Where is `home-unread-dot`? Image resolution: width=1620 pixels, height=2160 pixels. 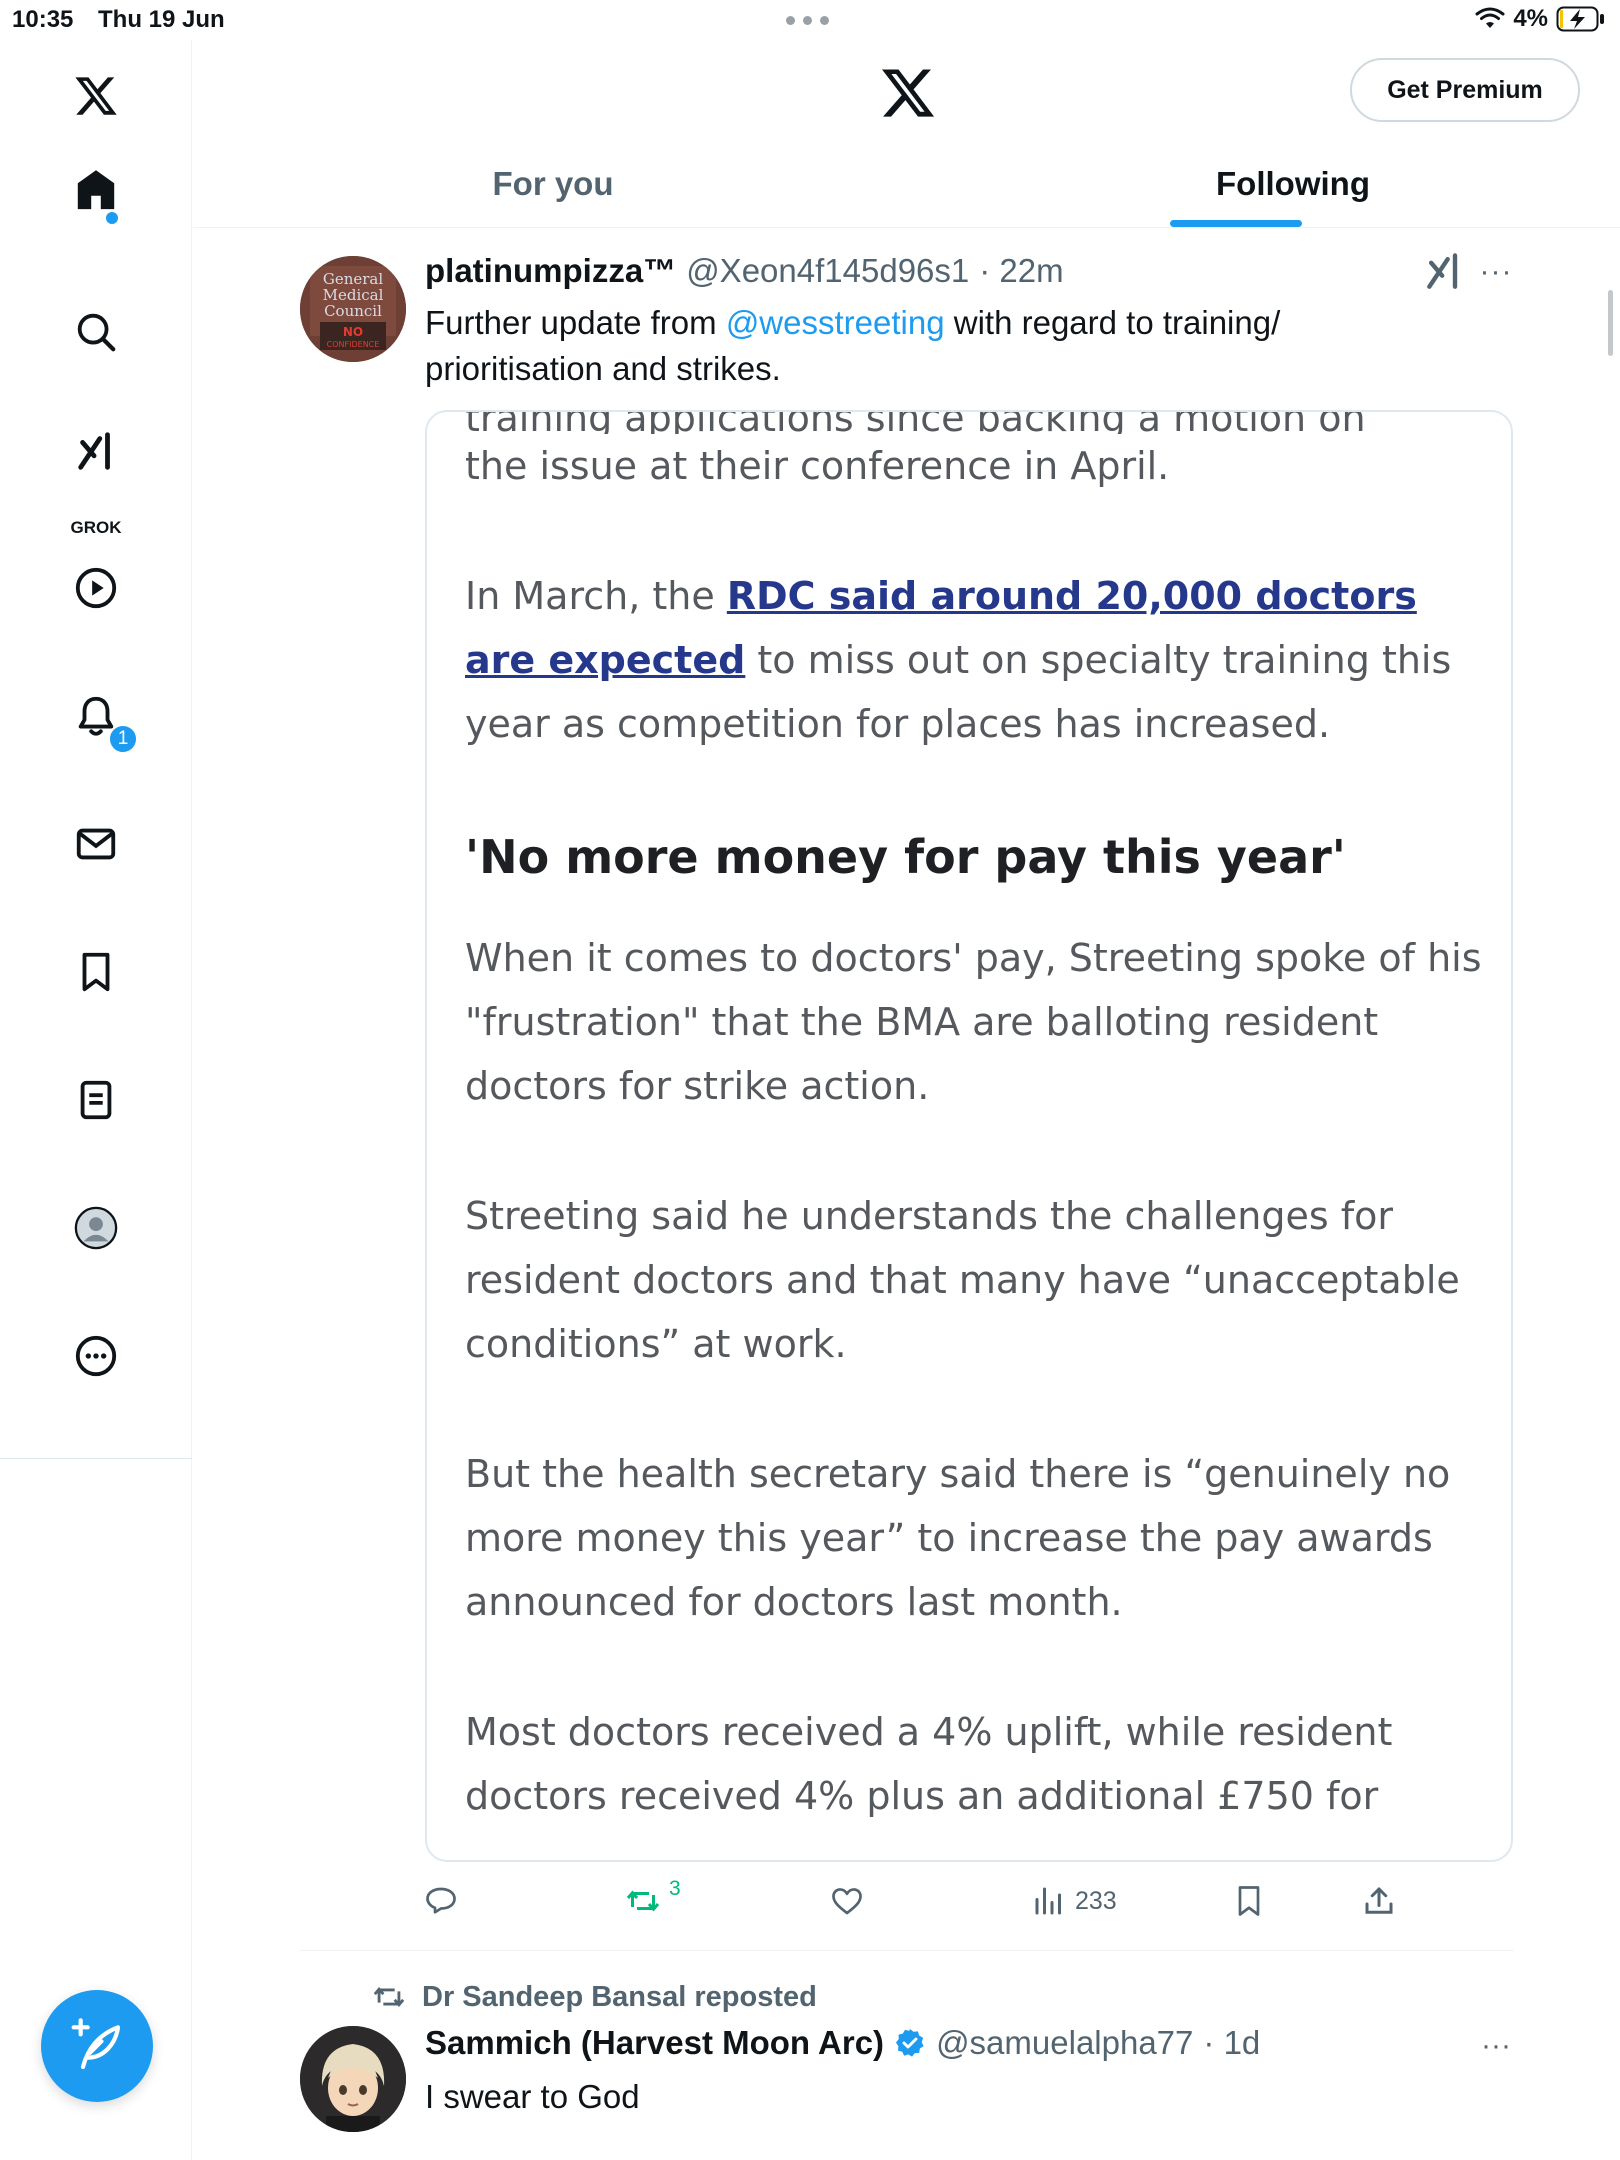
home-unread-dot is located at coordinates (112, 218).